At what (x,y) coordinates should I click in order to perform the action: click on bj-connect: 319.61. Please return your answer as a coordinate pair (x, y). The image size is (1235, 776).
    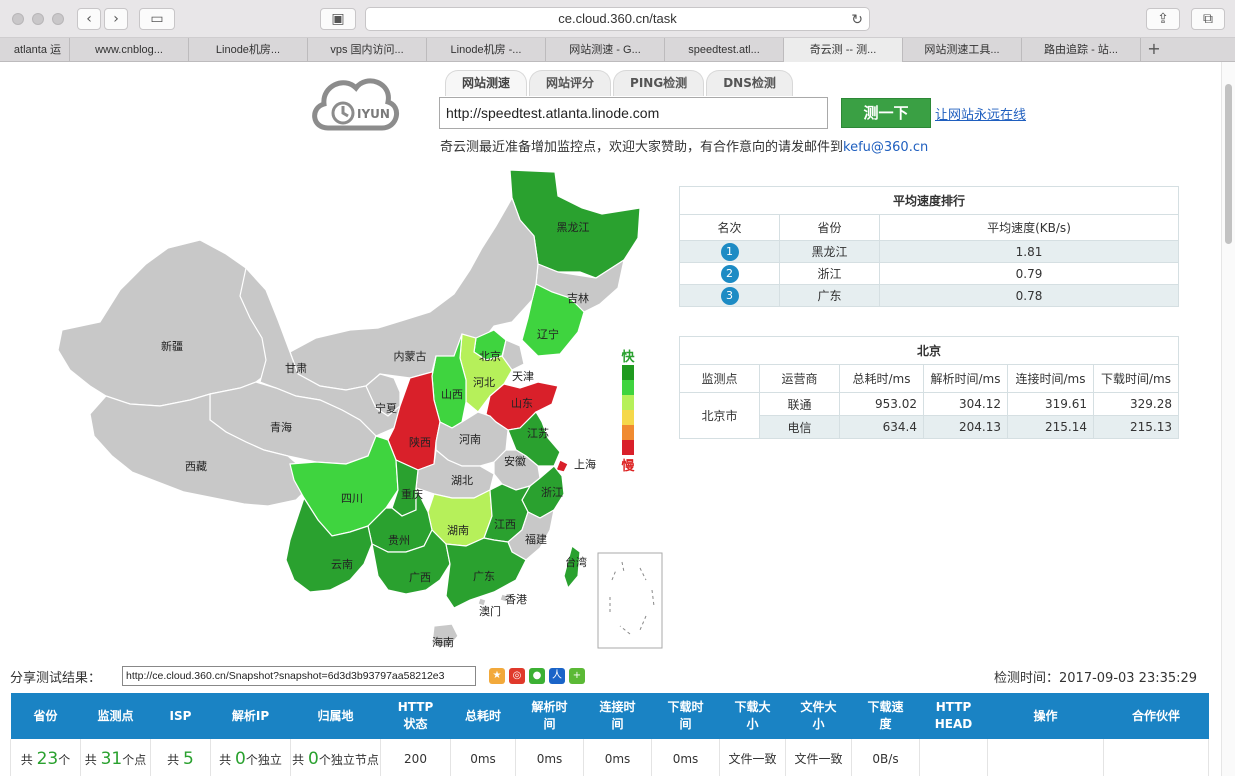
    Looking at the image, I should click on (1050, 404).